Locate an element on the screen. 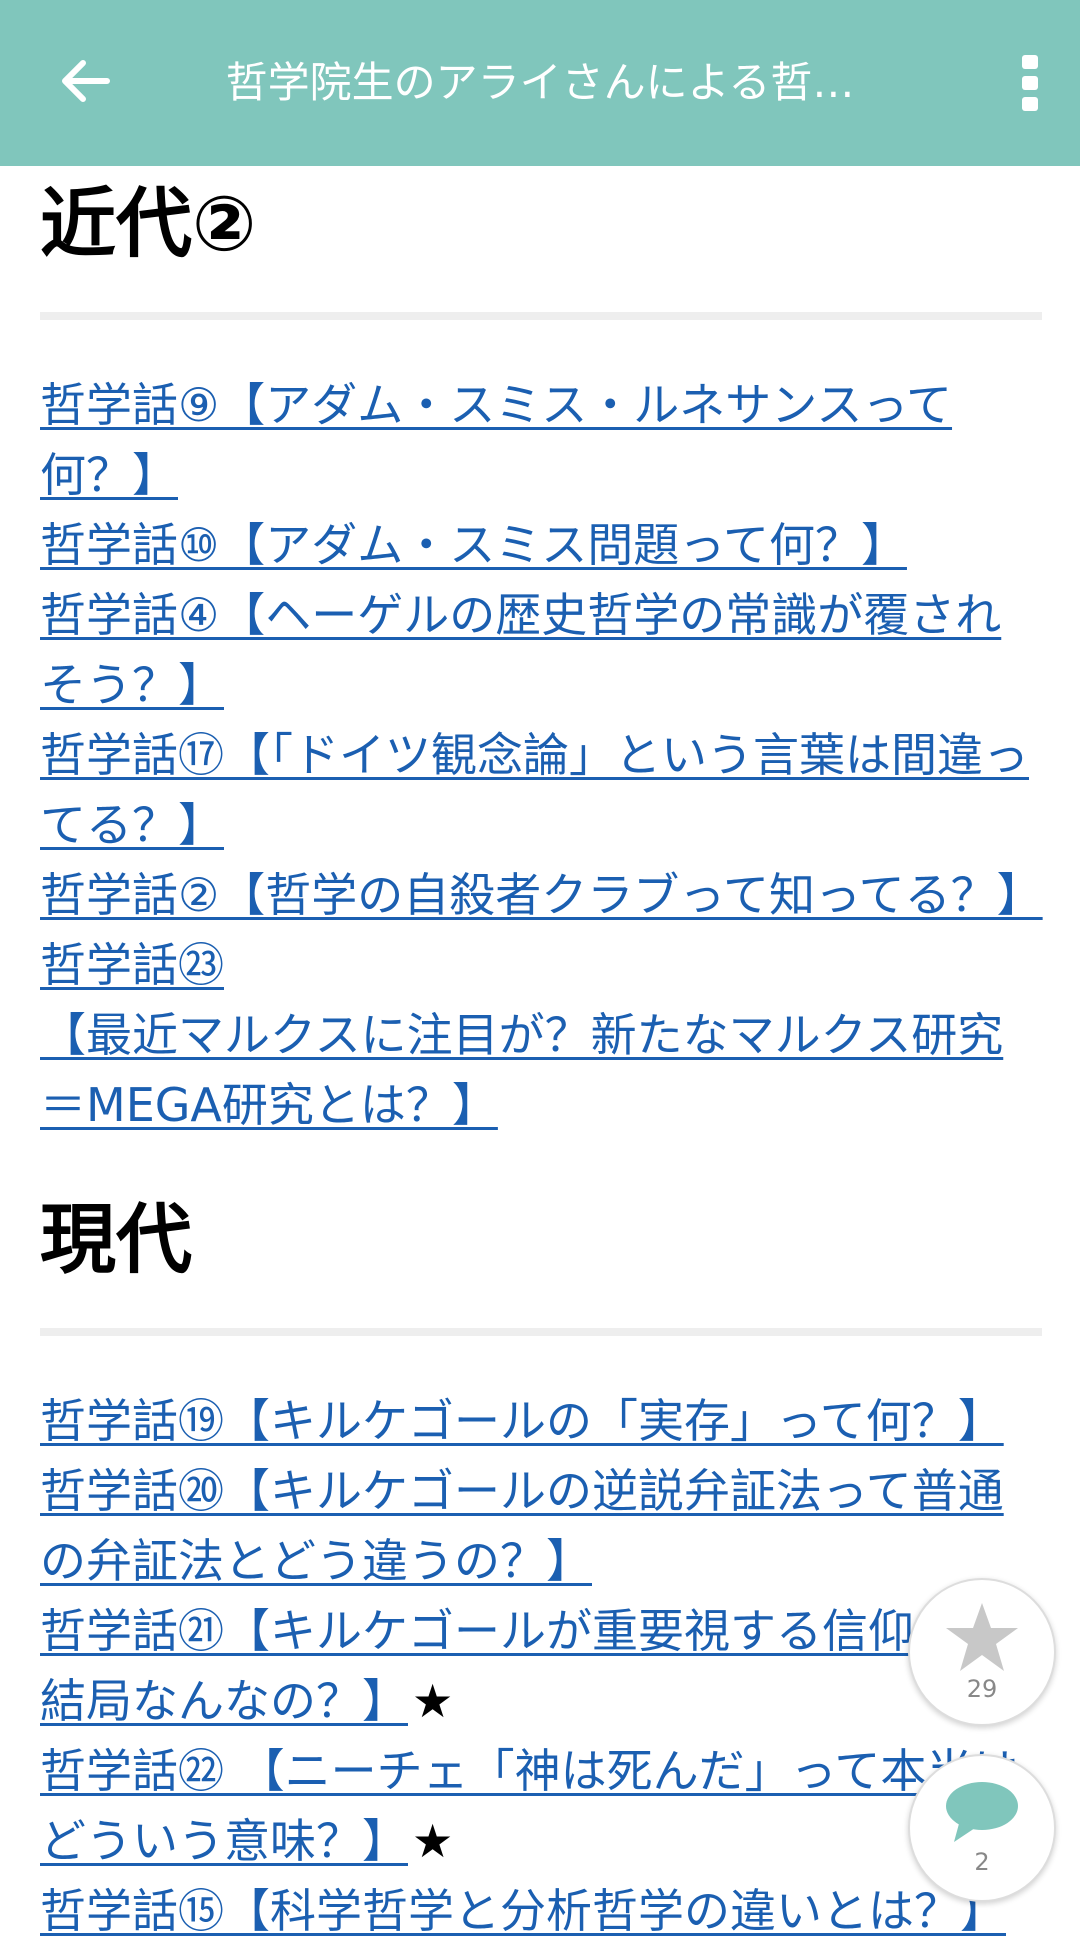  list-item: 哲学話㉒ 【ニーチェ「神は死んだ」って本当はどういう意味？】★ is located at coordinates (541, 1806).